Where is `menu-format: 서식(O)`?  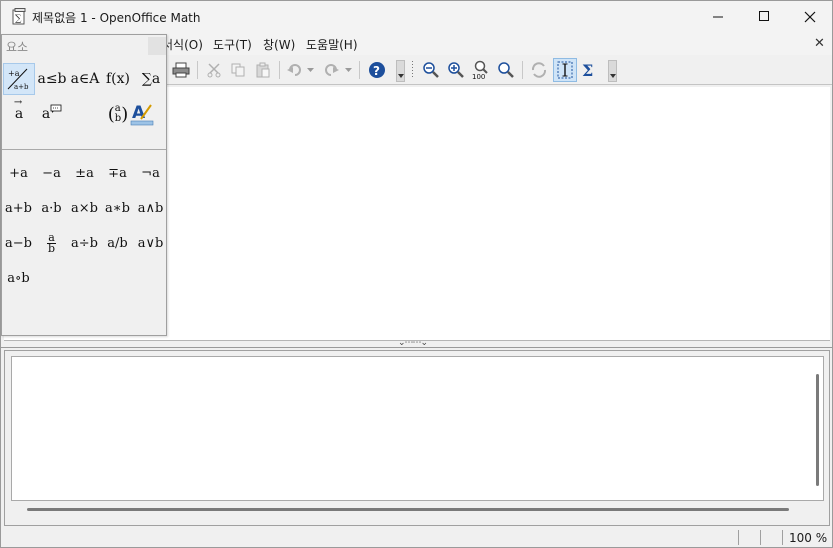
menu-format: 서식(O) is located at coordinates (182, 44).